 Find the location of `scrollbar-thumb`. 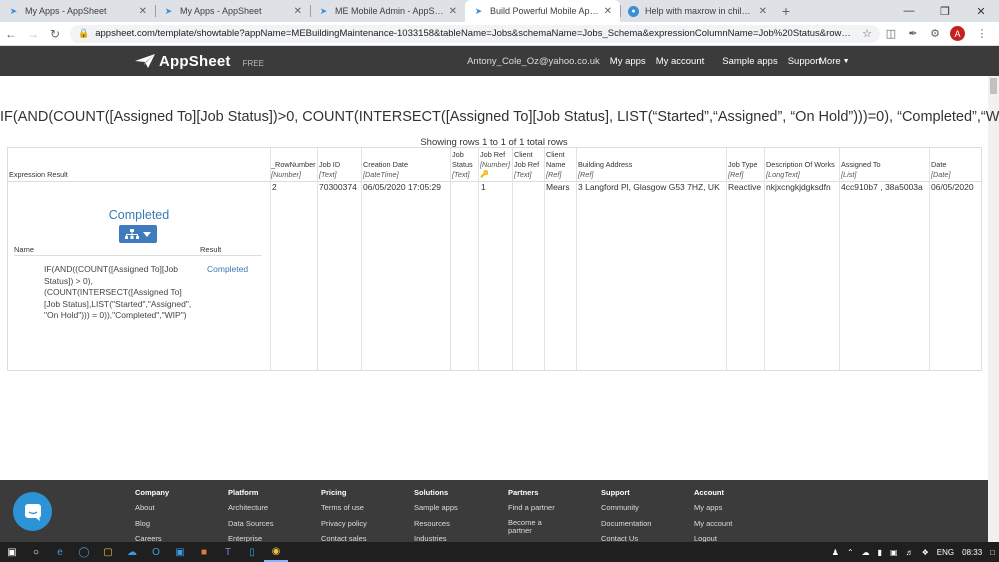

scrollbar-thumb is located at coordinates (993, 86).